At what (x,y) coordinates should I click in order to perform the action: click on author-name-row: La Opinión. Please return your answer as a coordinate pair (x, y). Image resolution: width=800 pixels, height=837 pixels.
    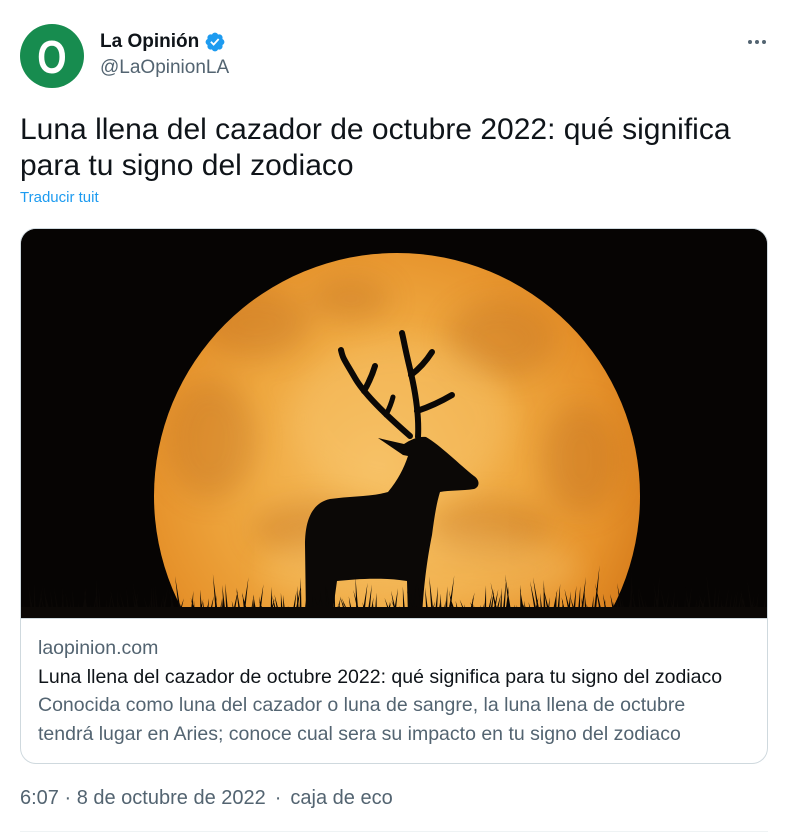
    Looking at the image, I should click on (163, 42).